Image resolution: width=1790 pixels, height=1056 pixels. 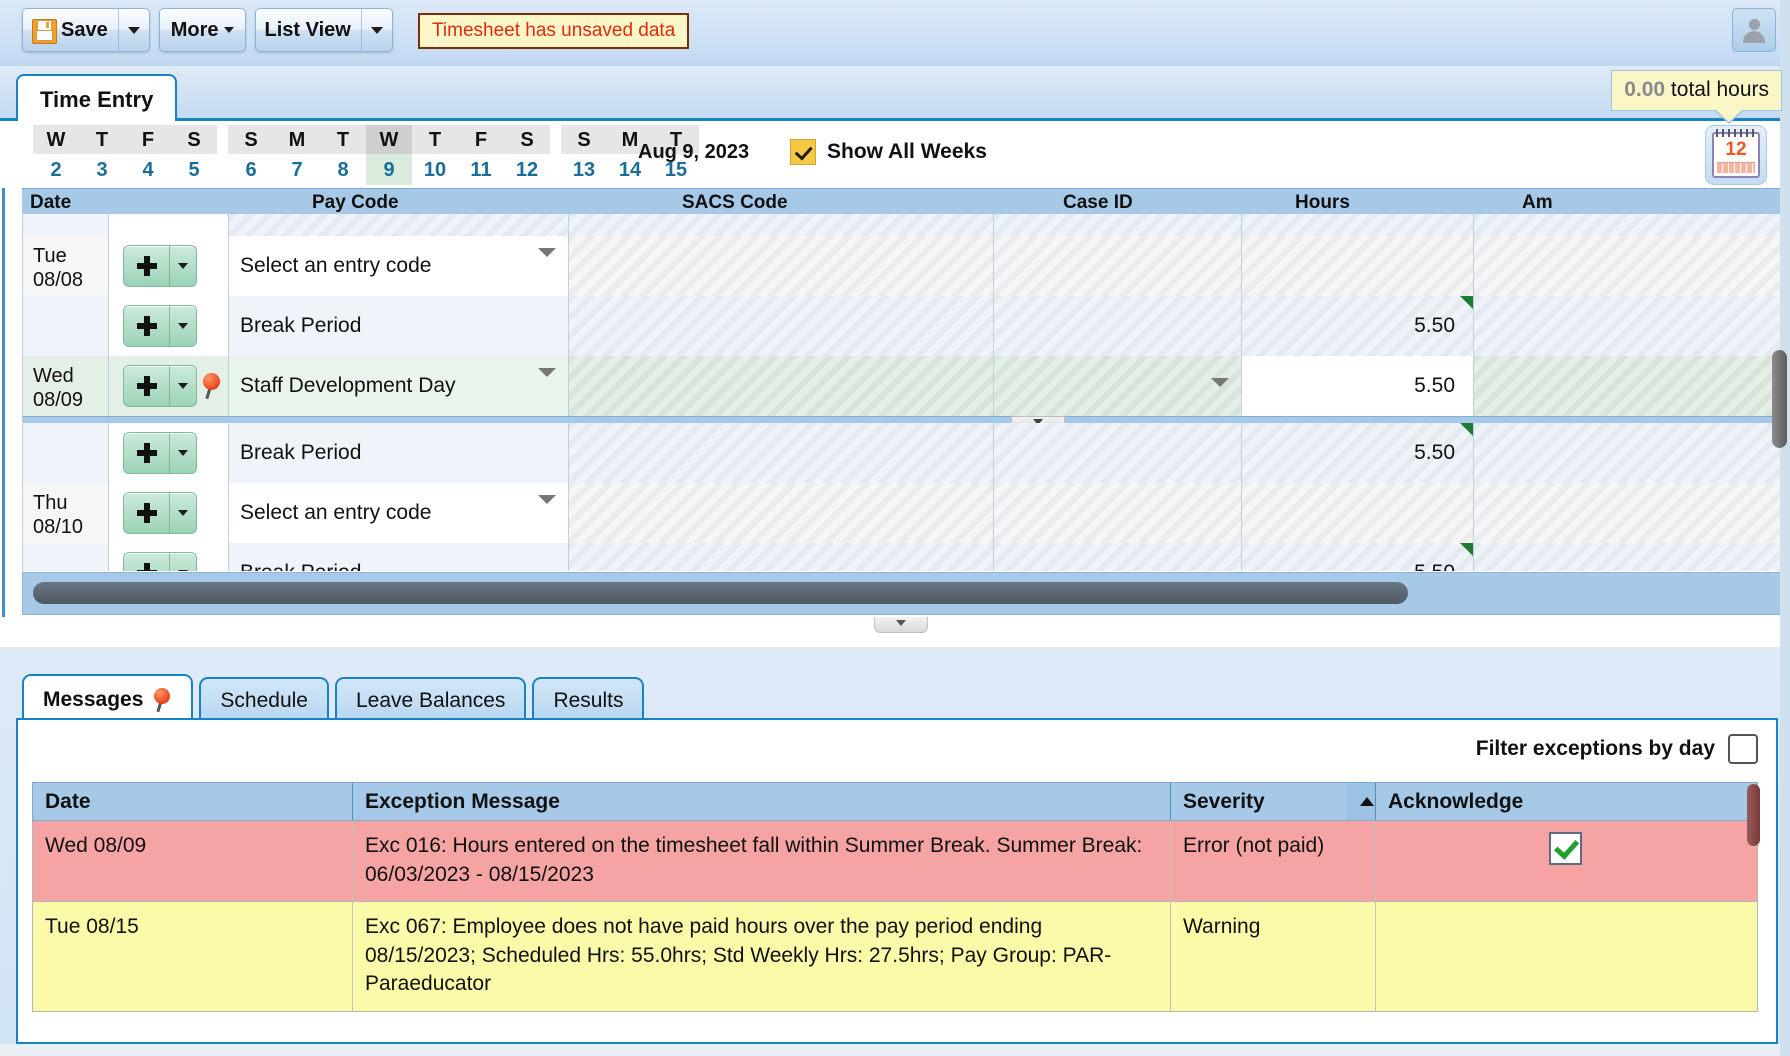 I want to click on user-avatar-button, so click(x=1754, y=30).